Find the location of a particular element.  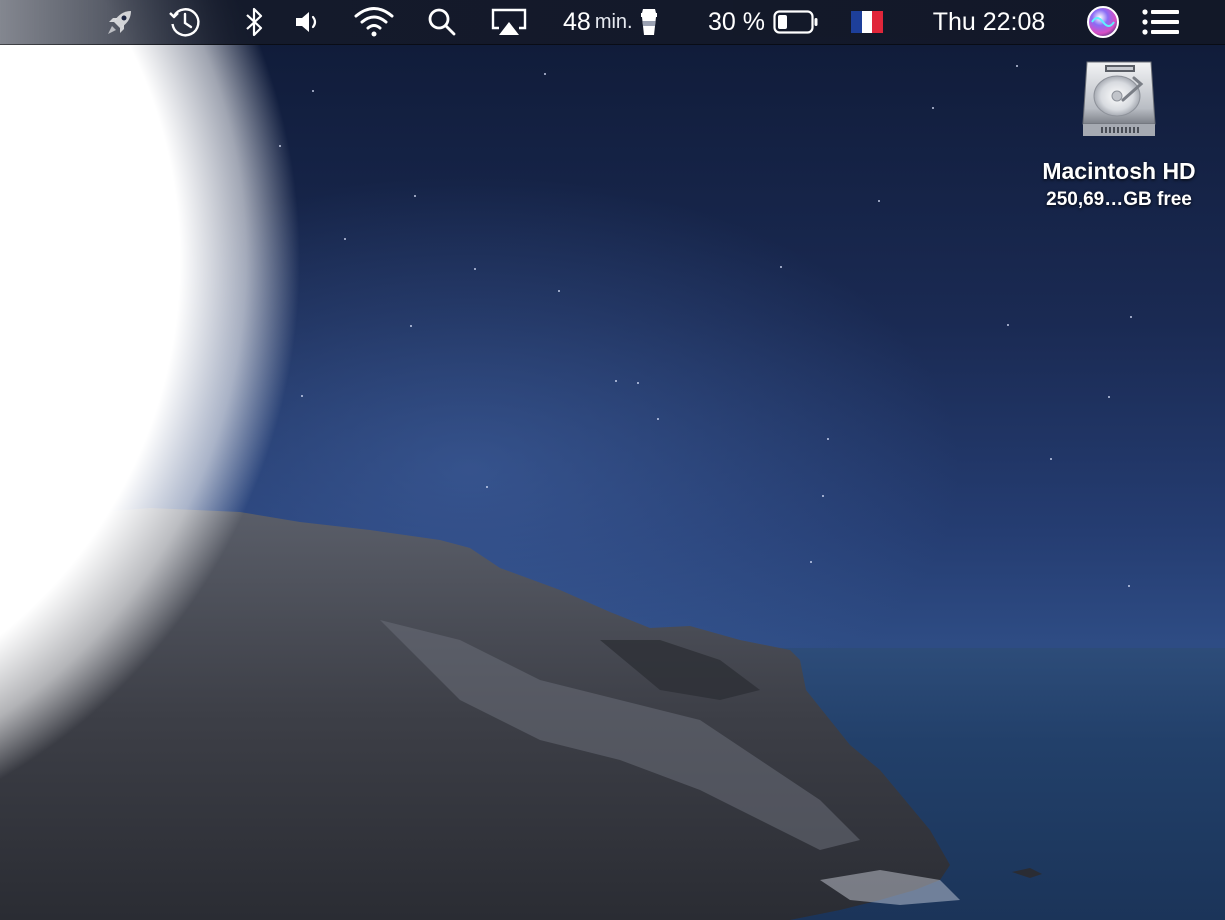

siri-icon is located at coordinates (1103, 22).